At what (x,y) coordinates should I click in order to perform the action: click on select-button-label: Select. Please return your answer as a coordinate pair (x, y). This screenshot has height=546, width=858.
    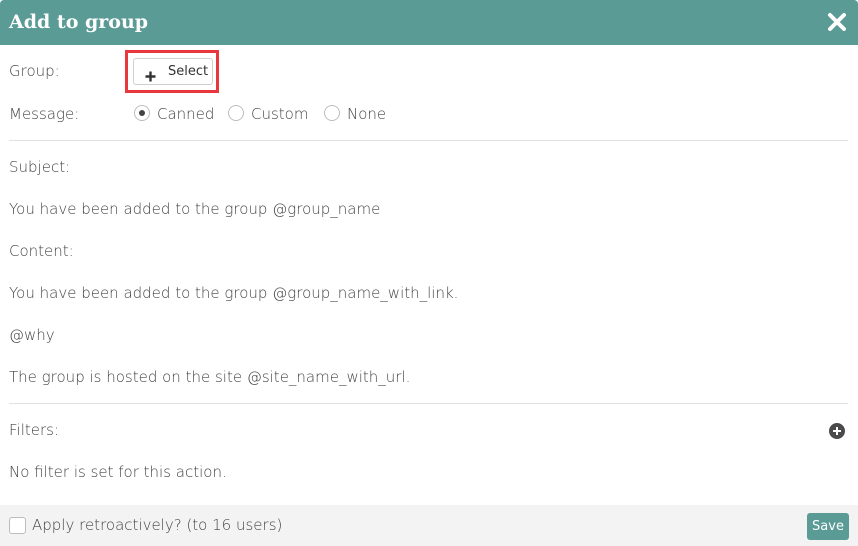
    Looking at the image, I should click on (188, 71).